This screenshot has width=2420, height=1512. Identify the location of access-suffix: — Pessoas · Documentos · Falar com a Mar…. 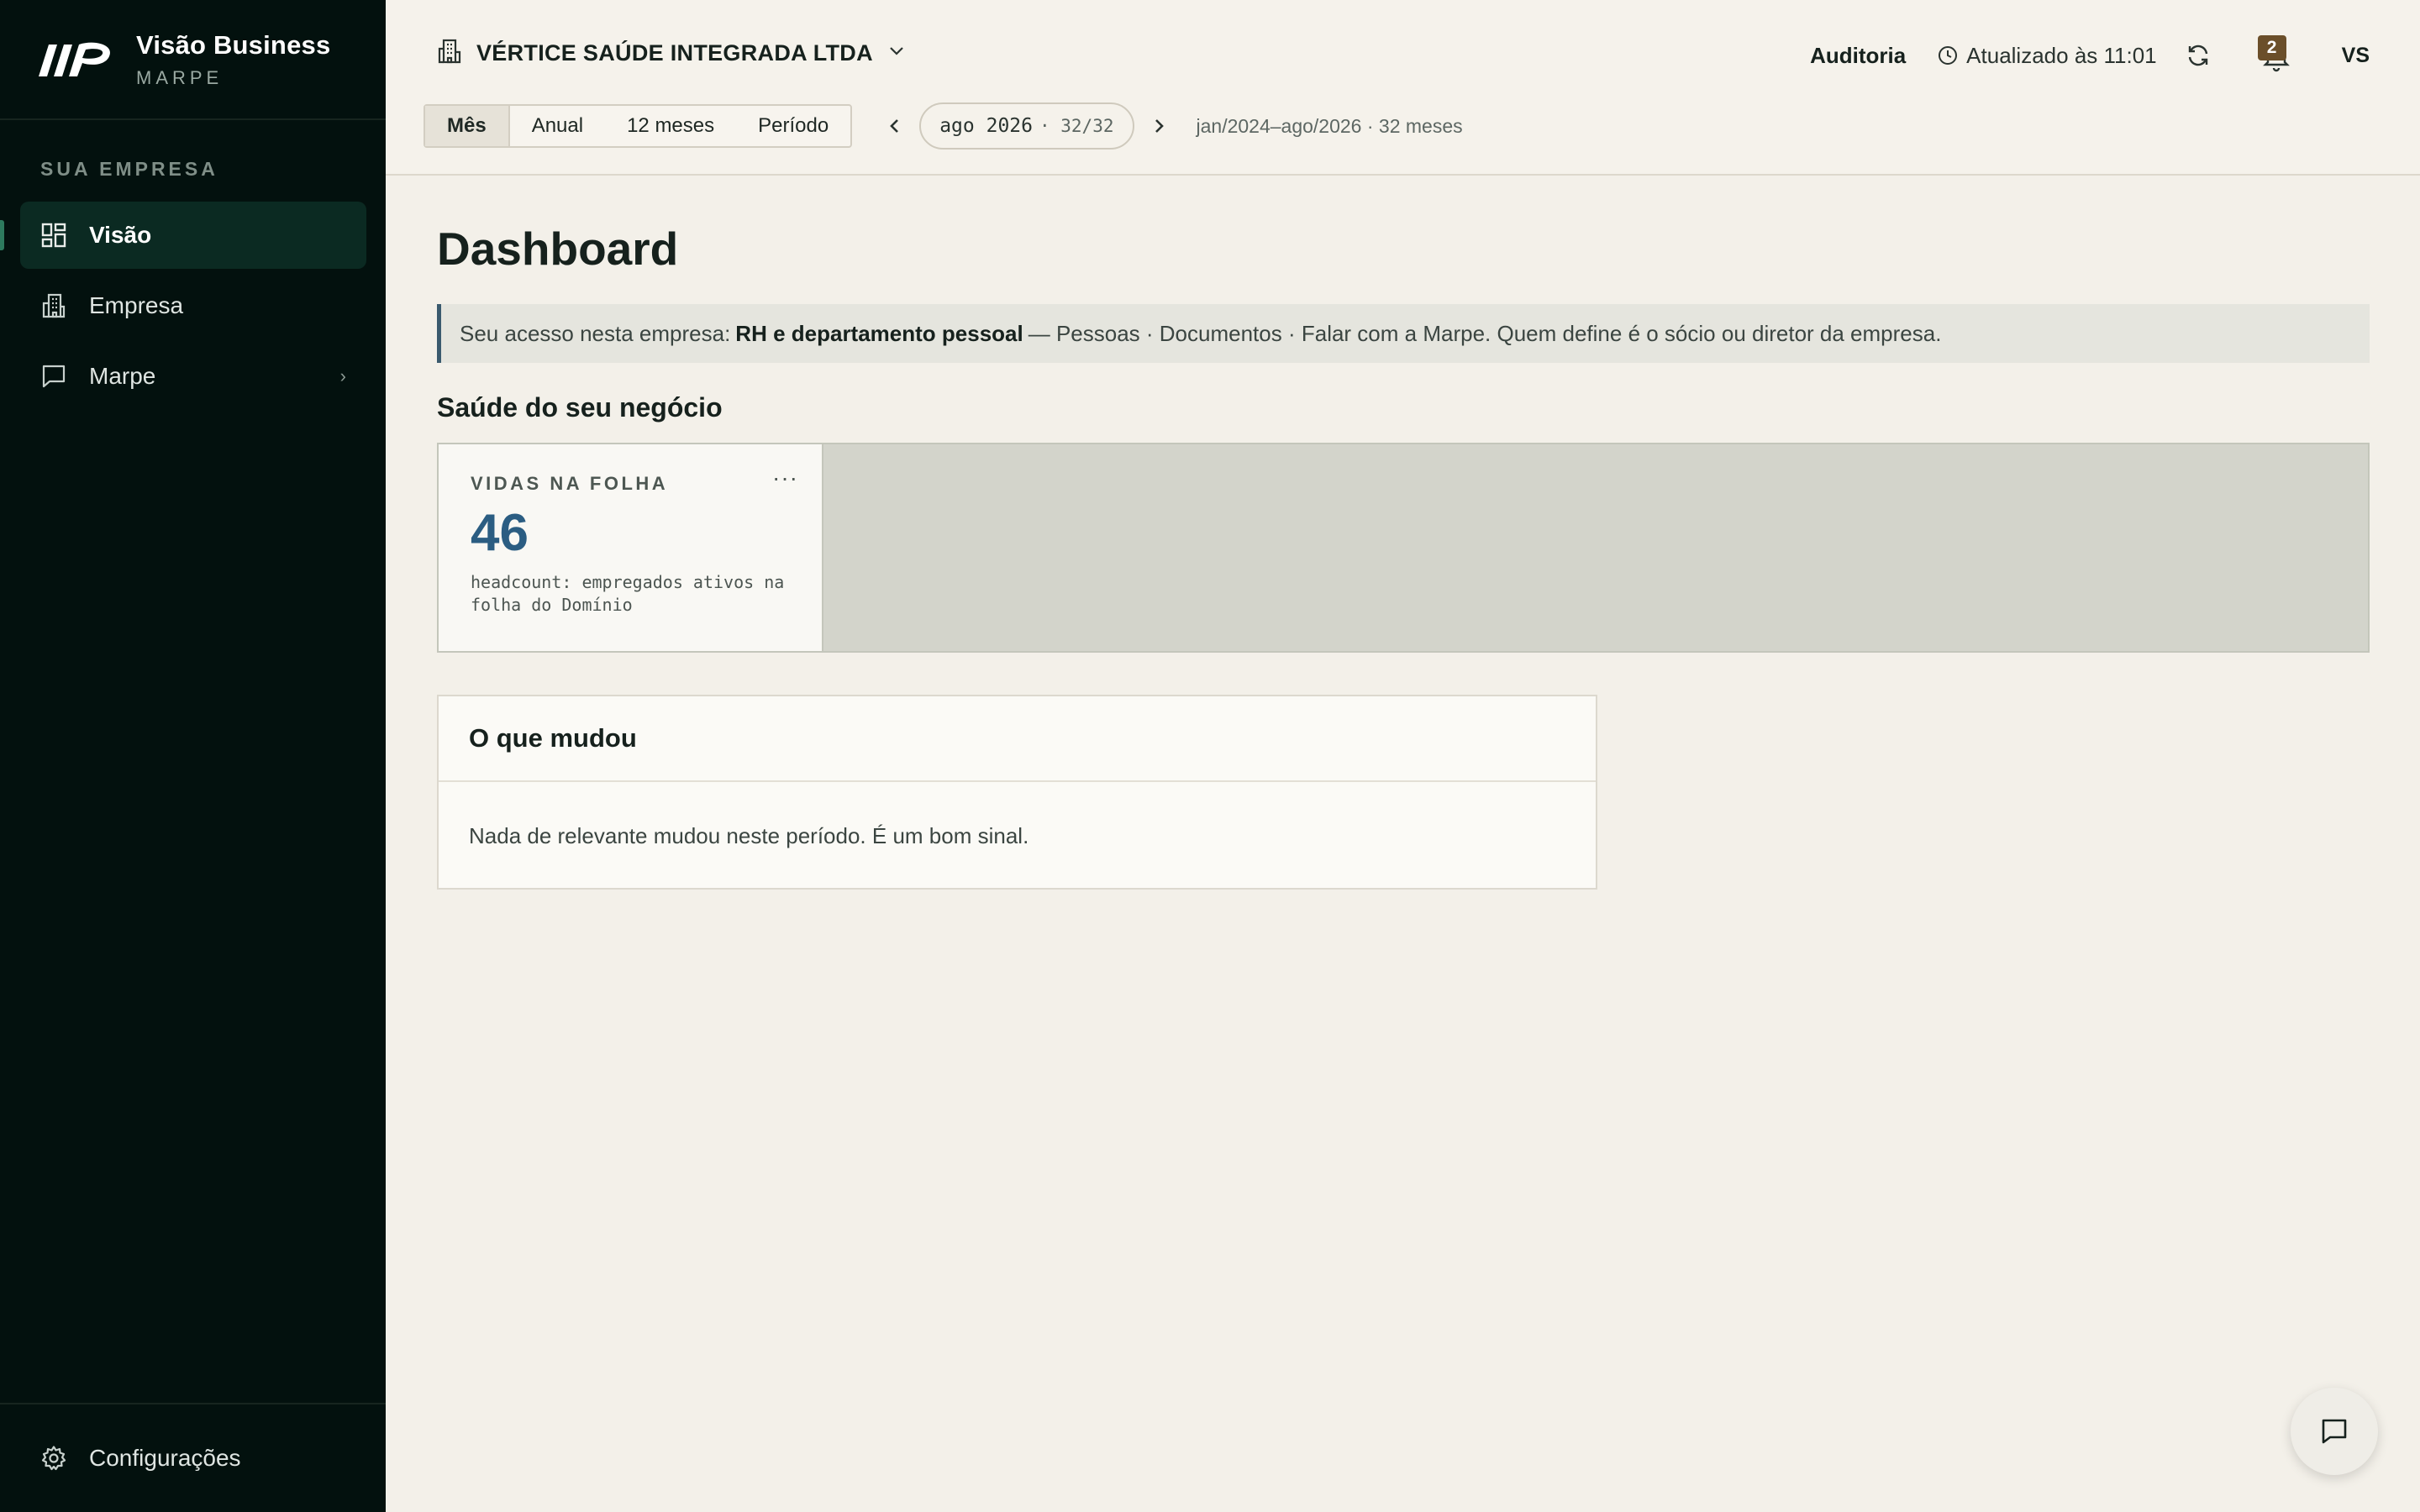
(1485, 333).